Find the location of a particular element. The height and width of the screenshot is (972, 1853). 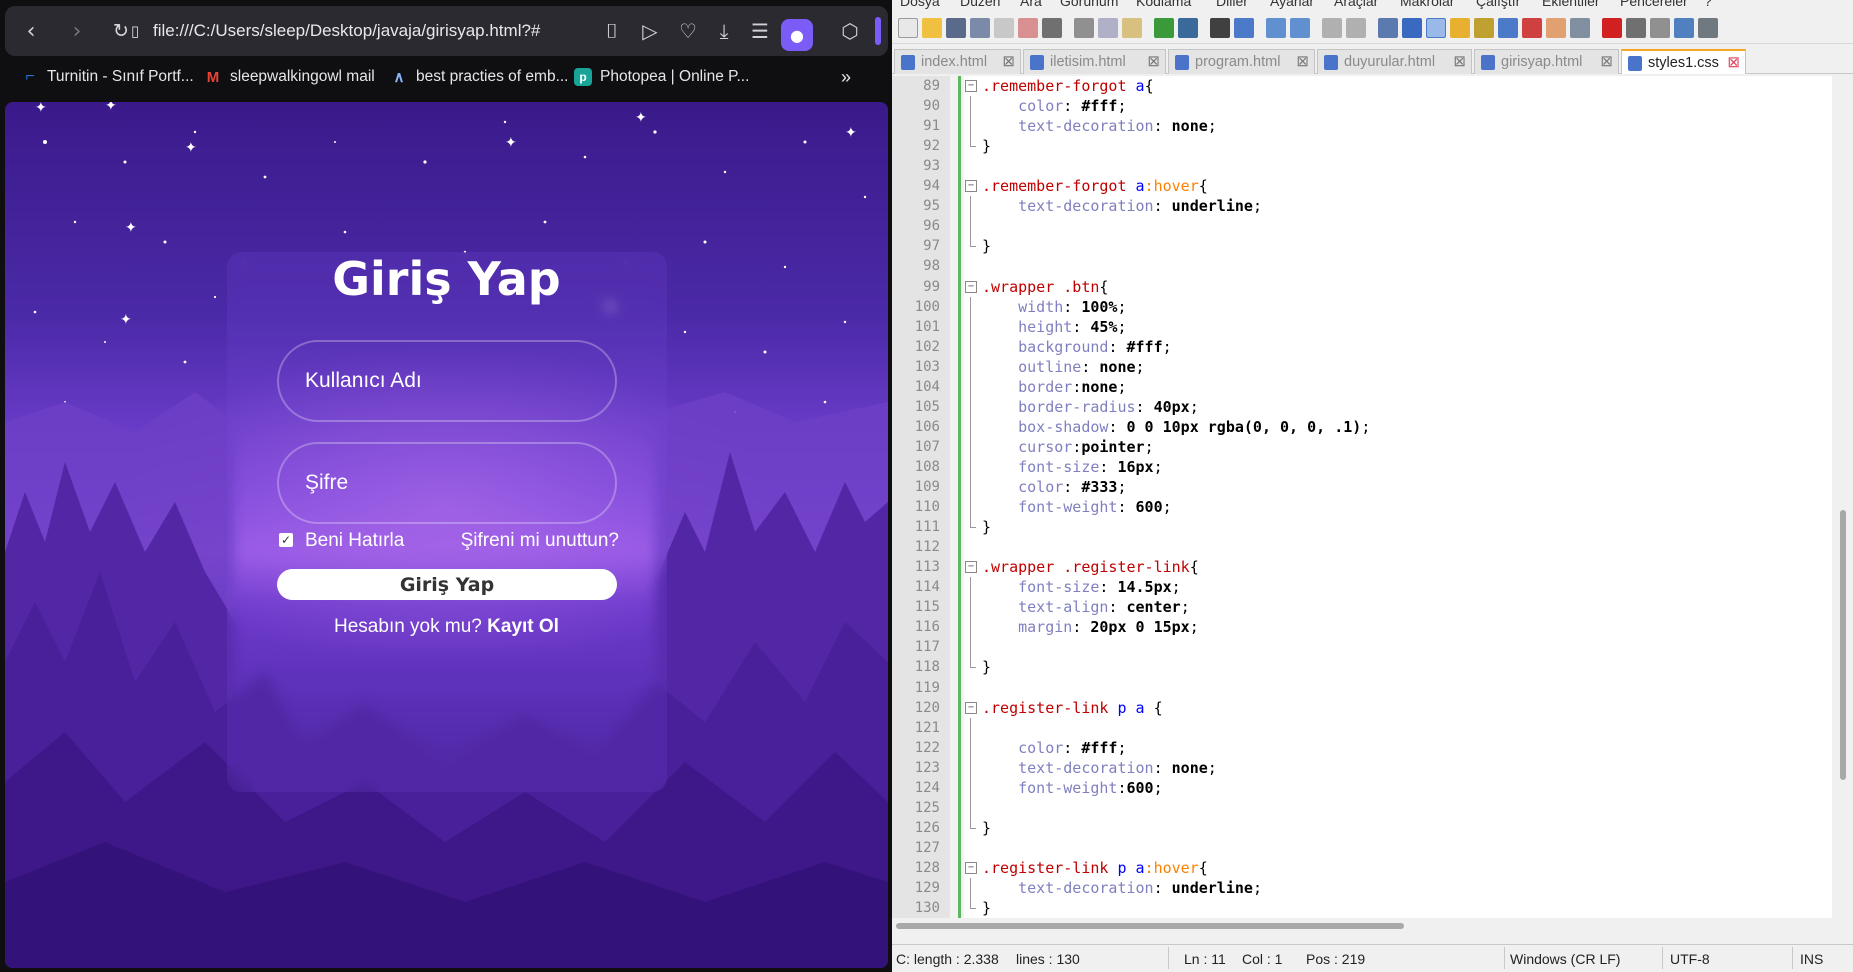

close-all-icon is located at coordinates (1028, 28).